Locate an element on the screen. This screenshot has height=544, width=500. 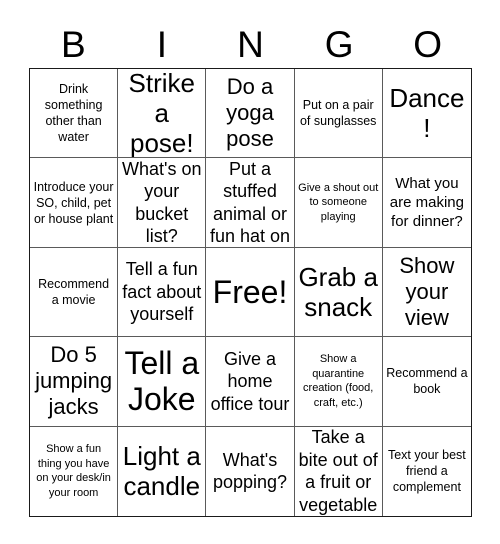
bingo-cell: Give a home office tour is located at coordinates (250, 382).